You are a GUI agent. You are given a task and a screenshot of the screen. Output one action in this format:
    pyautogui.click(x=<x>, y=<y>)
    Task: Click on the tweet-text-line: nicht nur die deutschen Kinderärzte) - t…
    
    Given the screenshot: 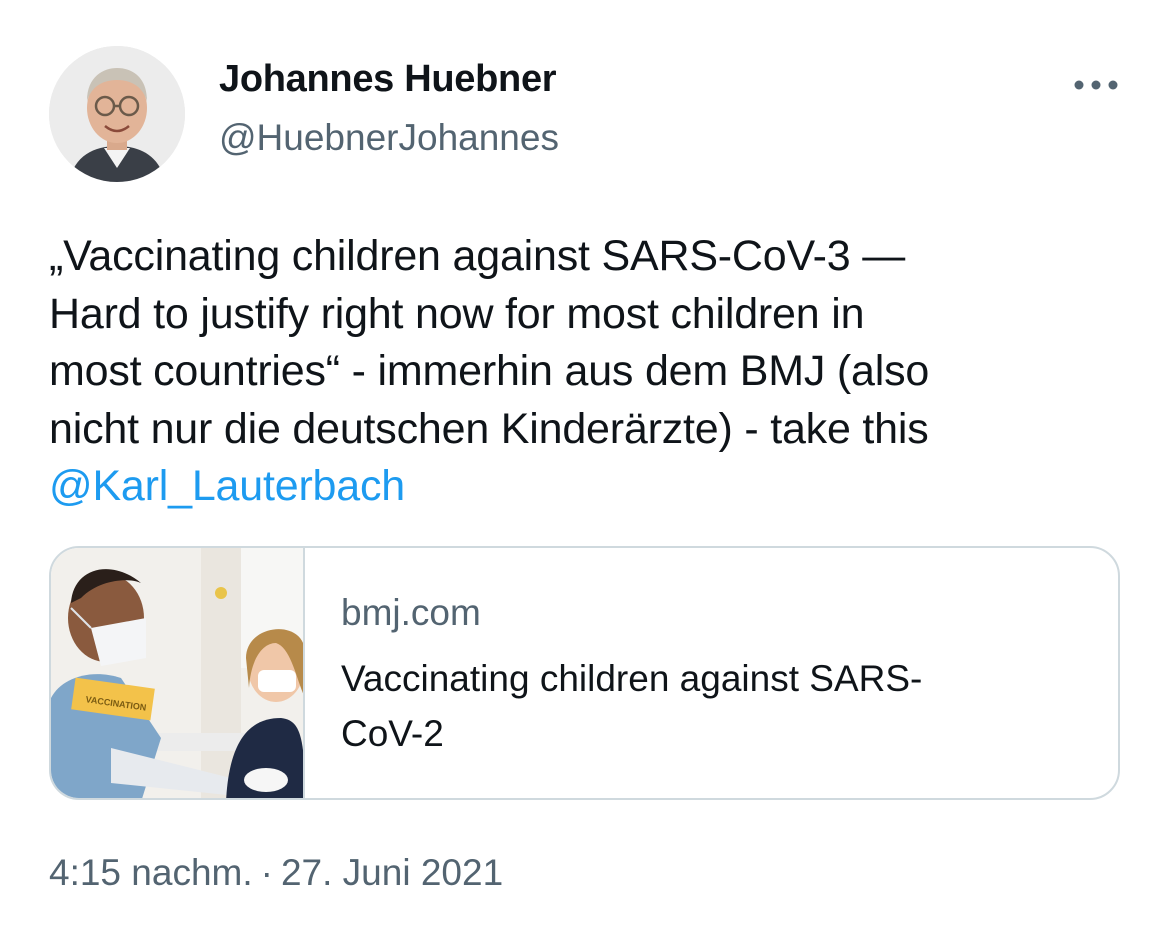 What is the action you would take?
    pyautogui.click(x=489, y=428)
    